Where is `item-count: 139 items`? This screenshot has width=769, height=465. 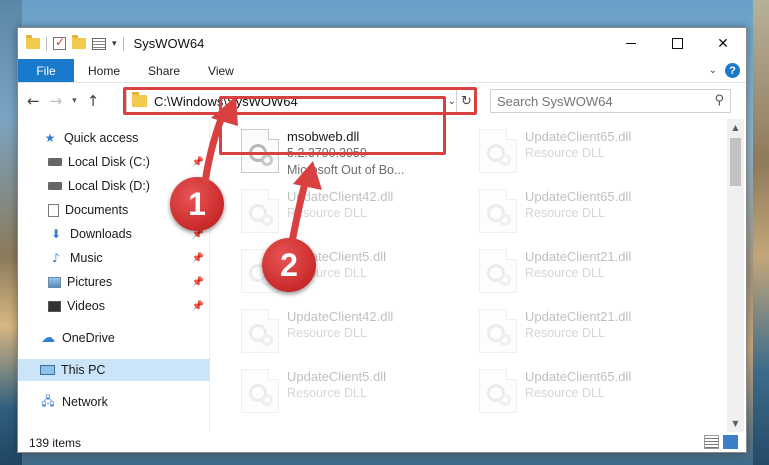
item-count: 139 items is located at coordinates (55, 442).